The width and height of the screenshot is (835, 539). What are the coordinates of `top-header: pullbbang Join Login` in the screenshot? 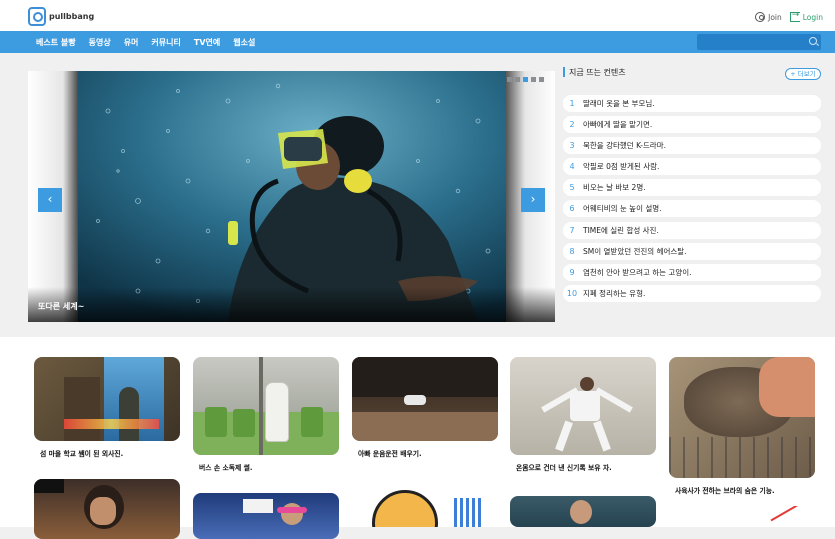 It's located at (417, 15).